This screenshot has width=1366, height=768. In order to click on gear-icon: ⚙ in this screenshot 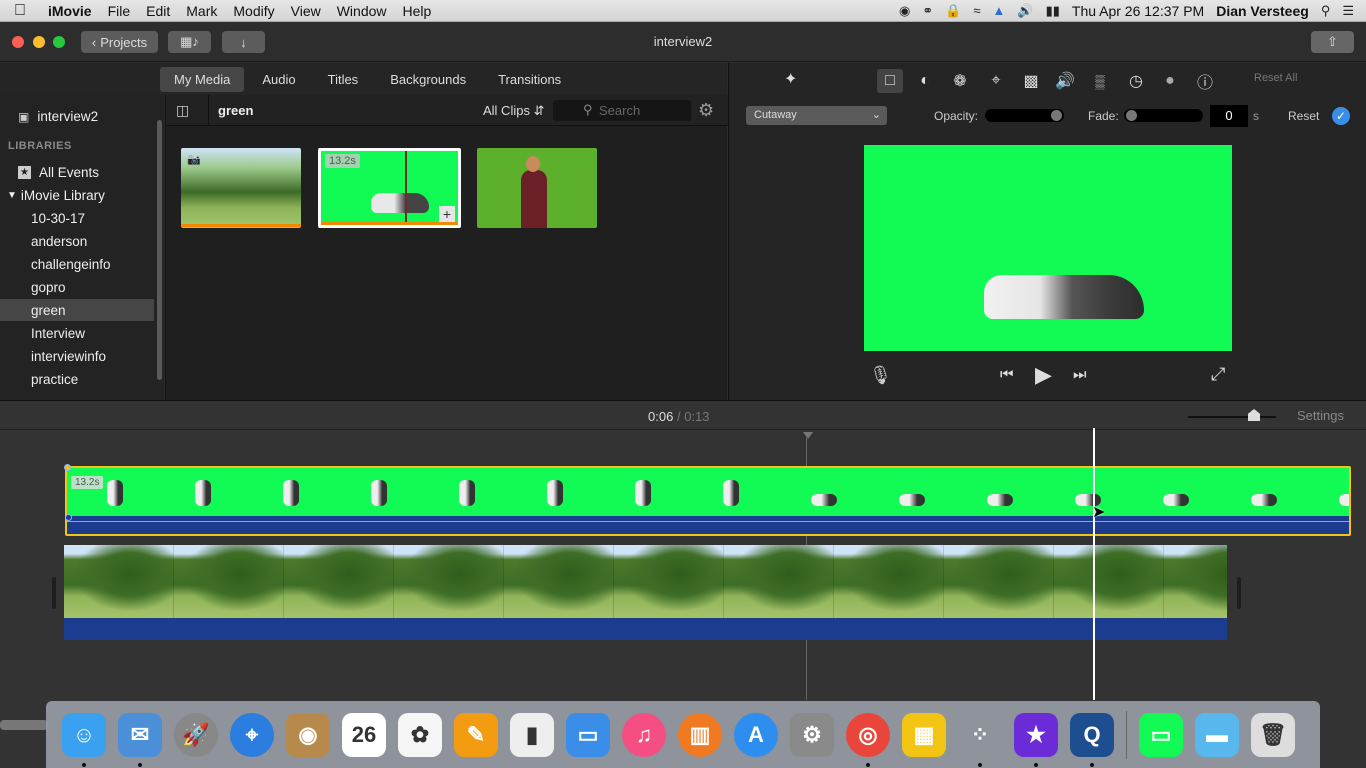, I will do `click(706, 110)`.